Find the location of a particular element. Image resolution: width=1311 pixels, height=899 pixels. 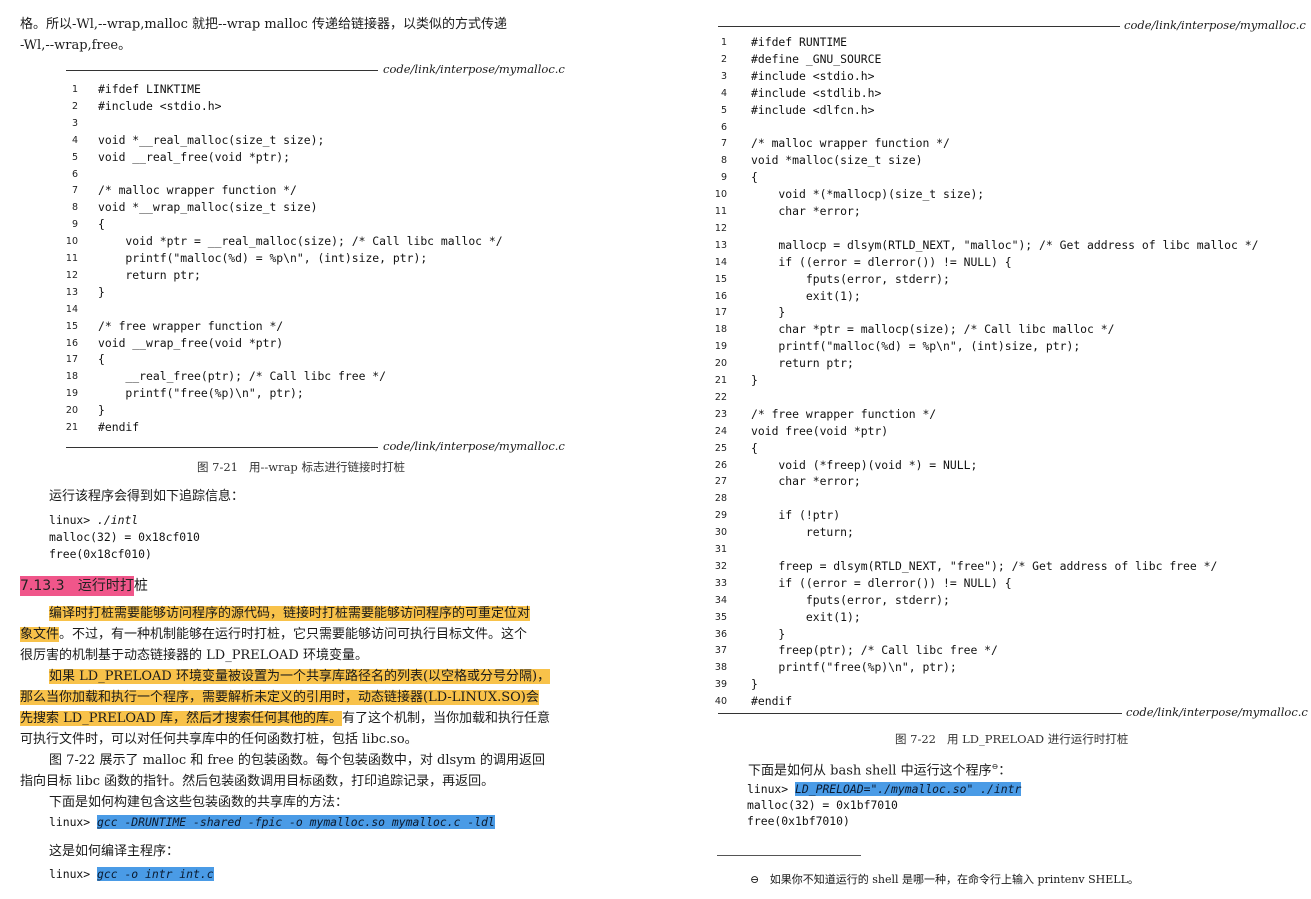

line-number: 30 is located at coordinates (720, 533).